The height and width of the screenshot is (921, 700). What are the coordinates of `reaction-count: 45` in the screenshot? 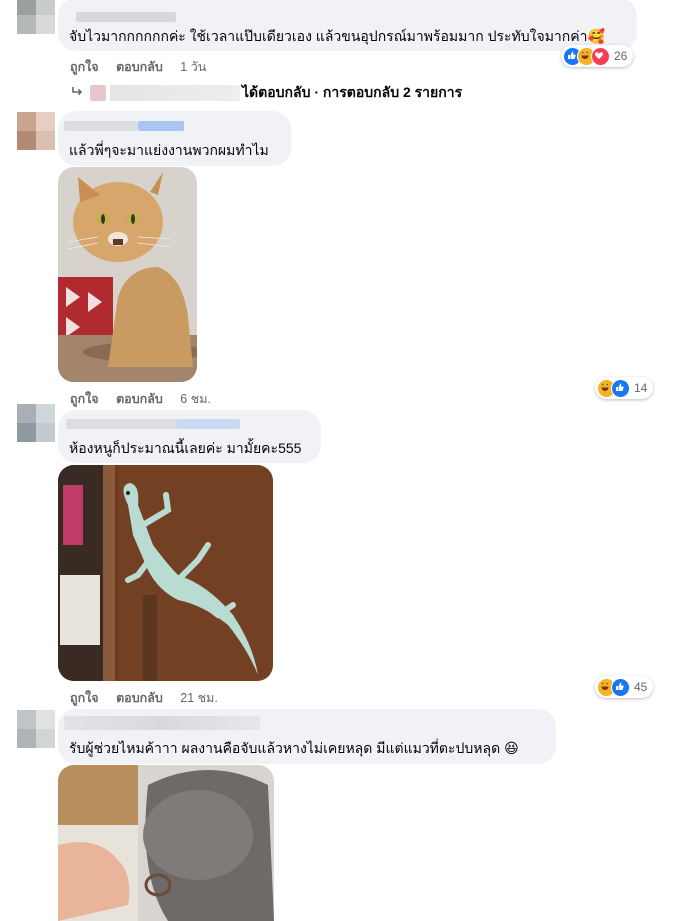 It's located at (641, 687).